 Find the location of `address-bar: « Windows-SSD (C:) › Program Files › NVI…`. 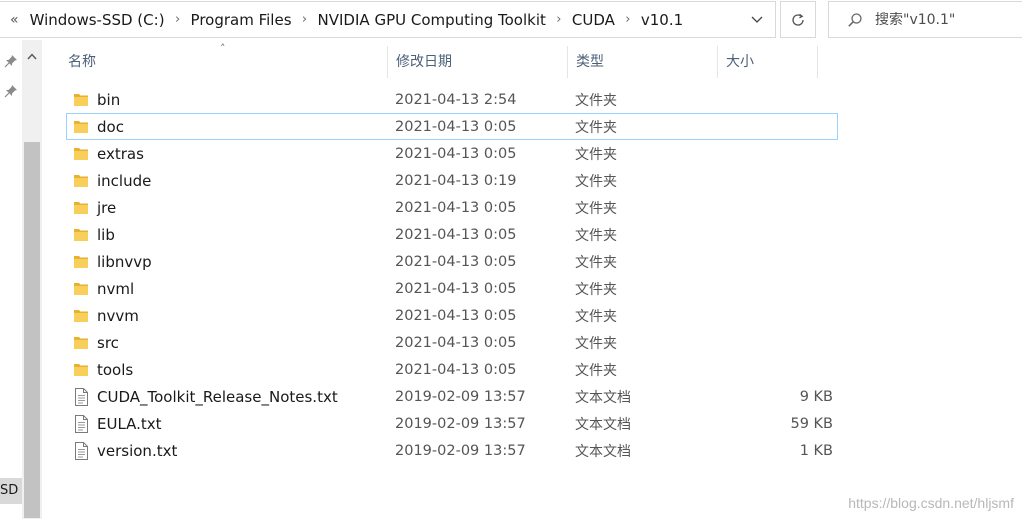

address-bar: « Windows-SSD (C:) › Program Files › NVI… is located at coordinates (388, 19).